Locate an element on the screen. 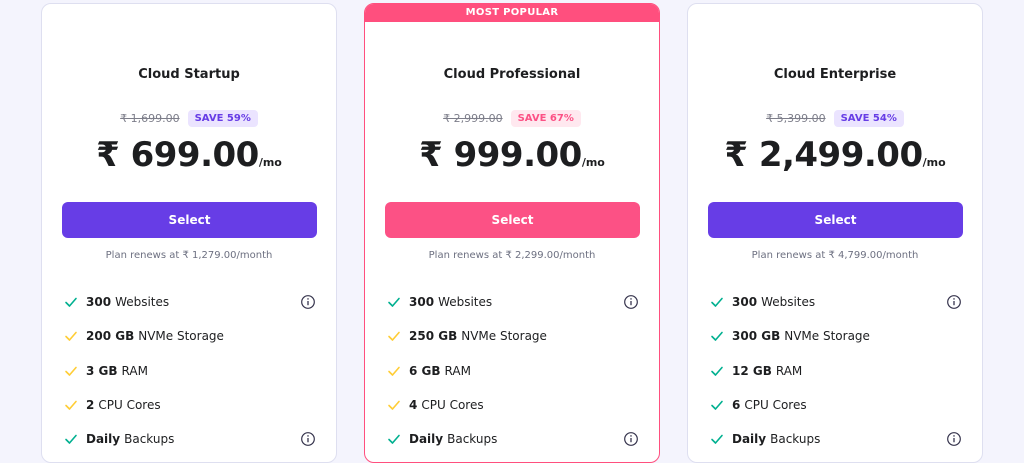  plan-title: Cloud Professional is located at coordinates (512, 74).